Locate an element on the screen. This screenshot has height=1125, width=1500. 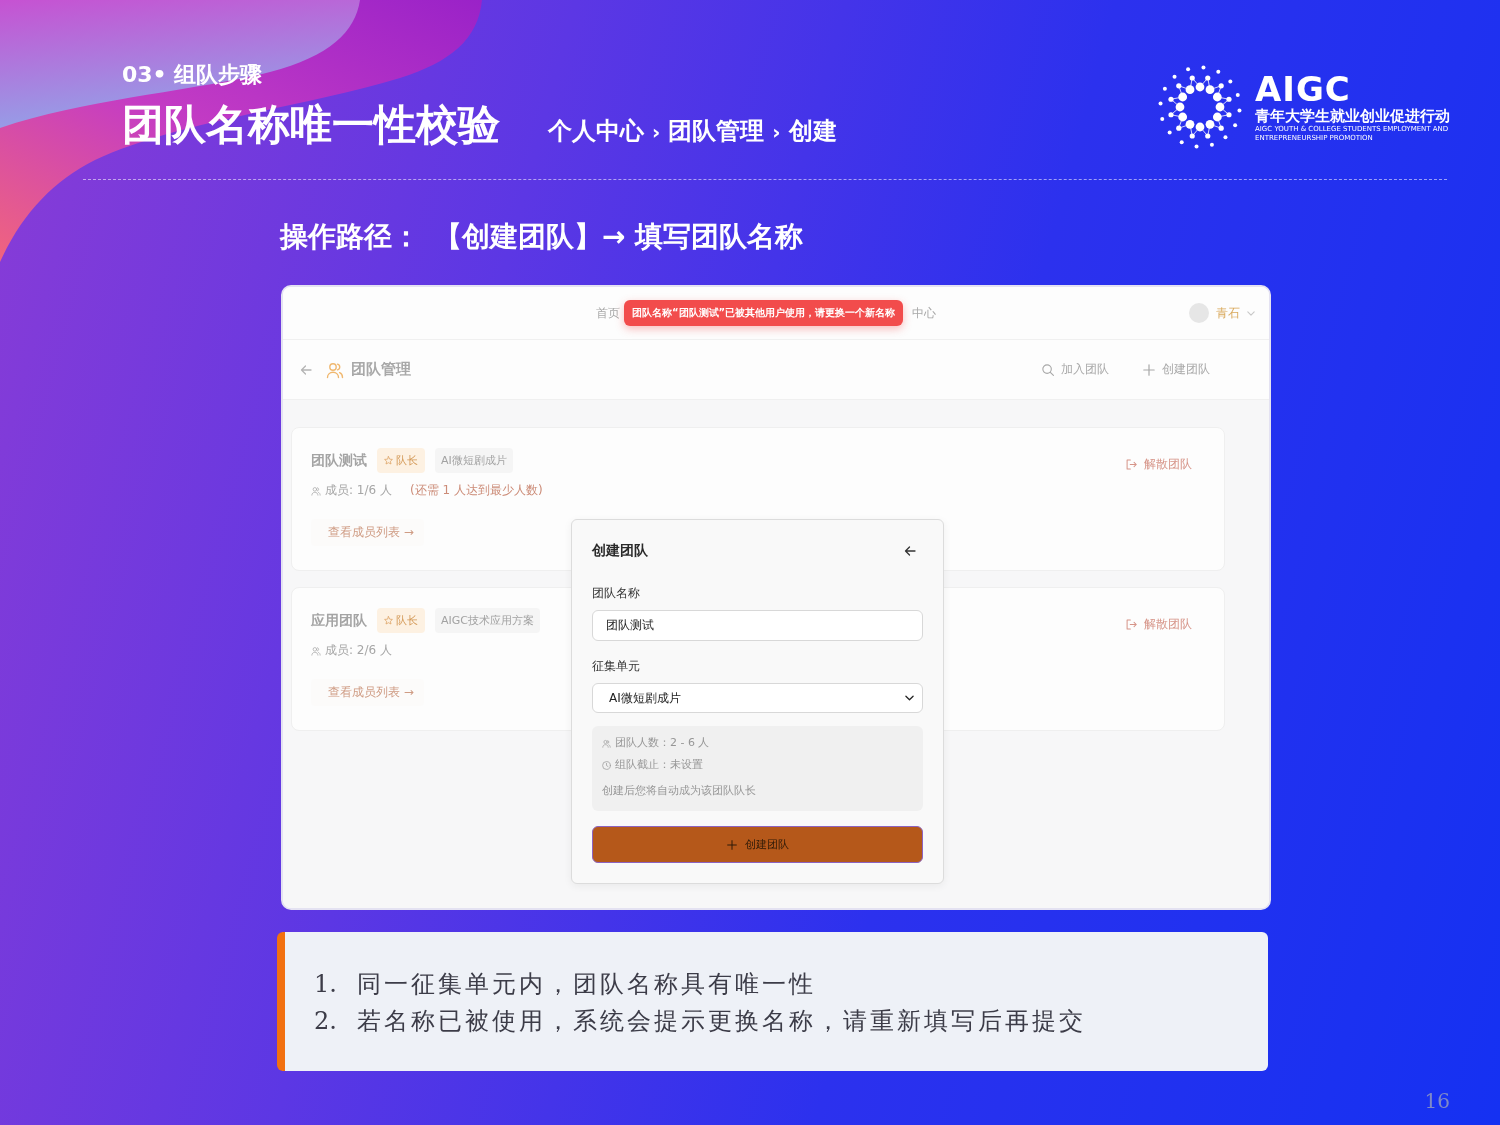
unit-tag: AIGC技术应用方案 is located at coordinates (487, 620).